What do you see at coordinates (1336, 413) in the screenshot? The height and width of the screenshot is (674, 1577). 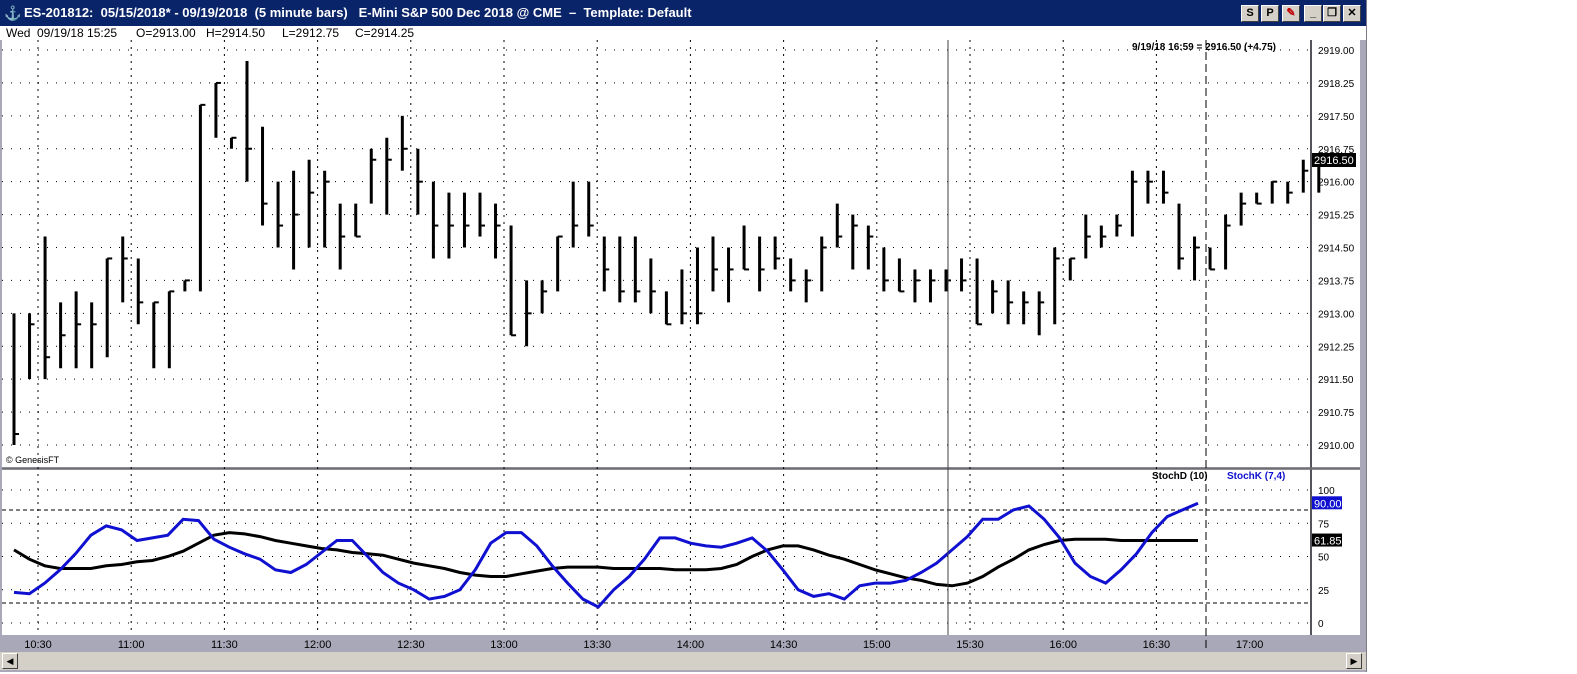 I see `price-tick-label: 2910.75` at bounding box center [1336, 413].